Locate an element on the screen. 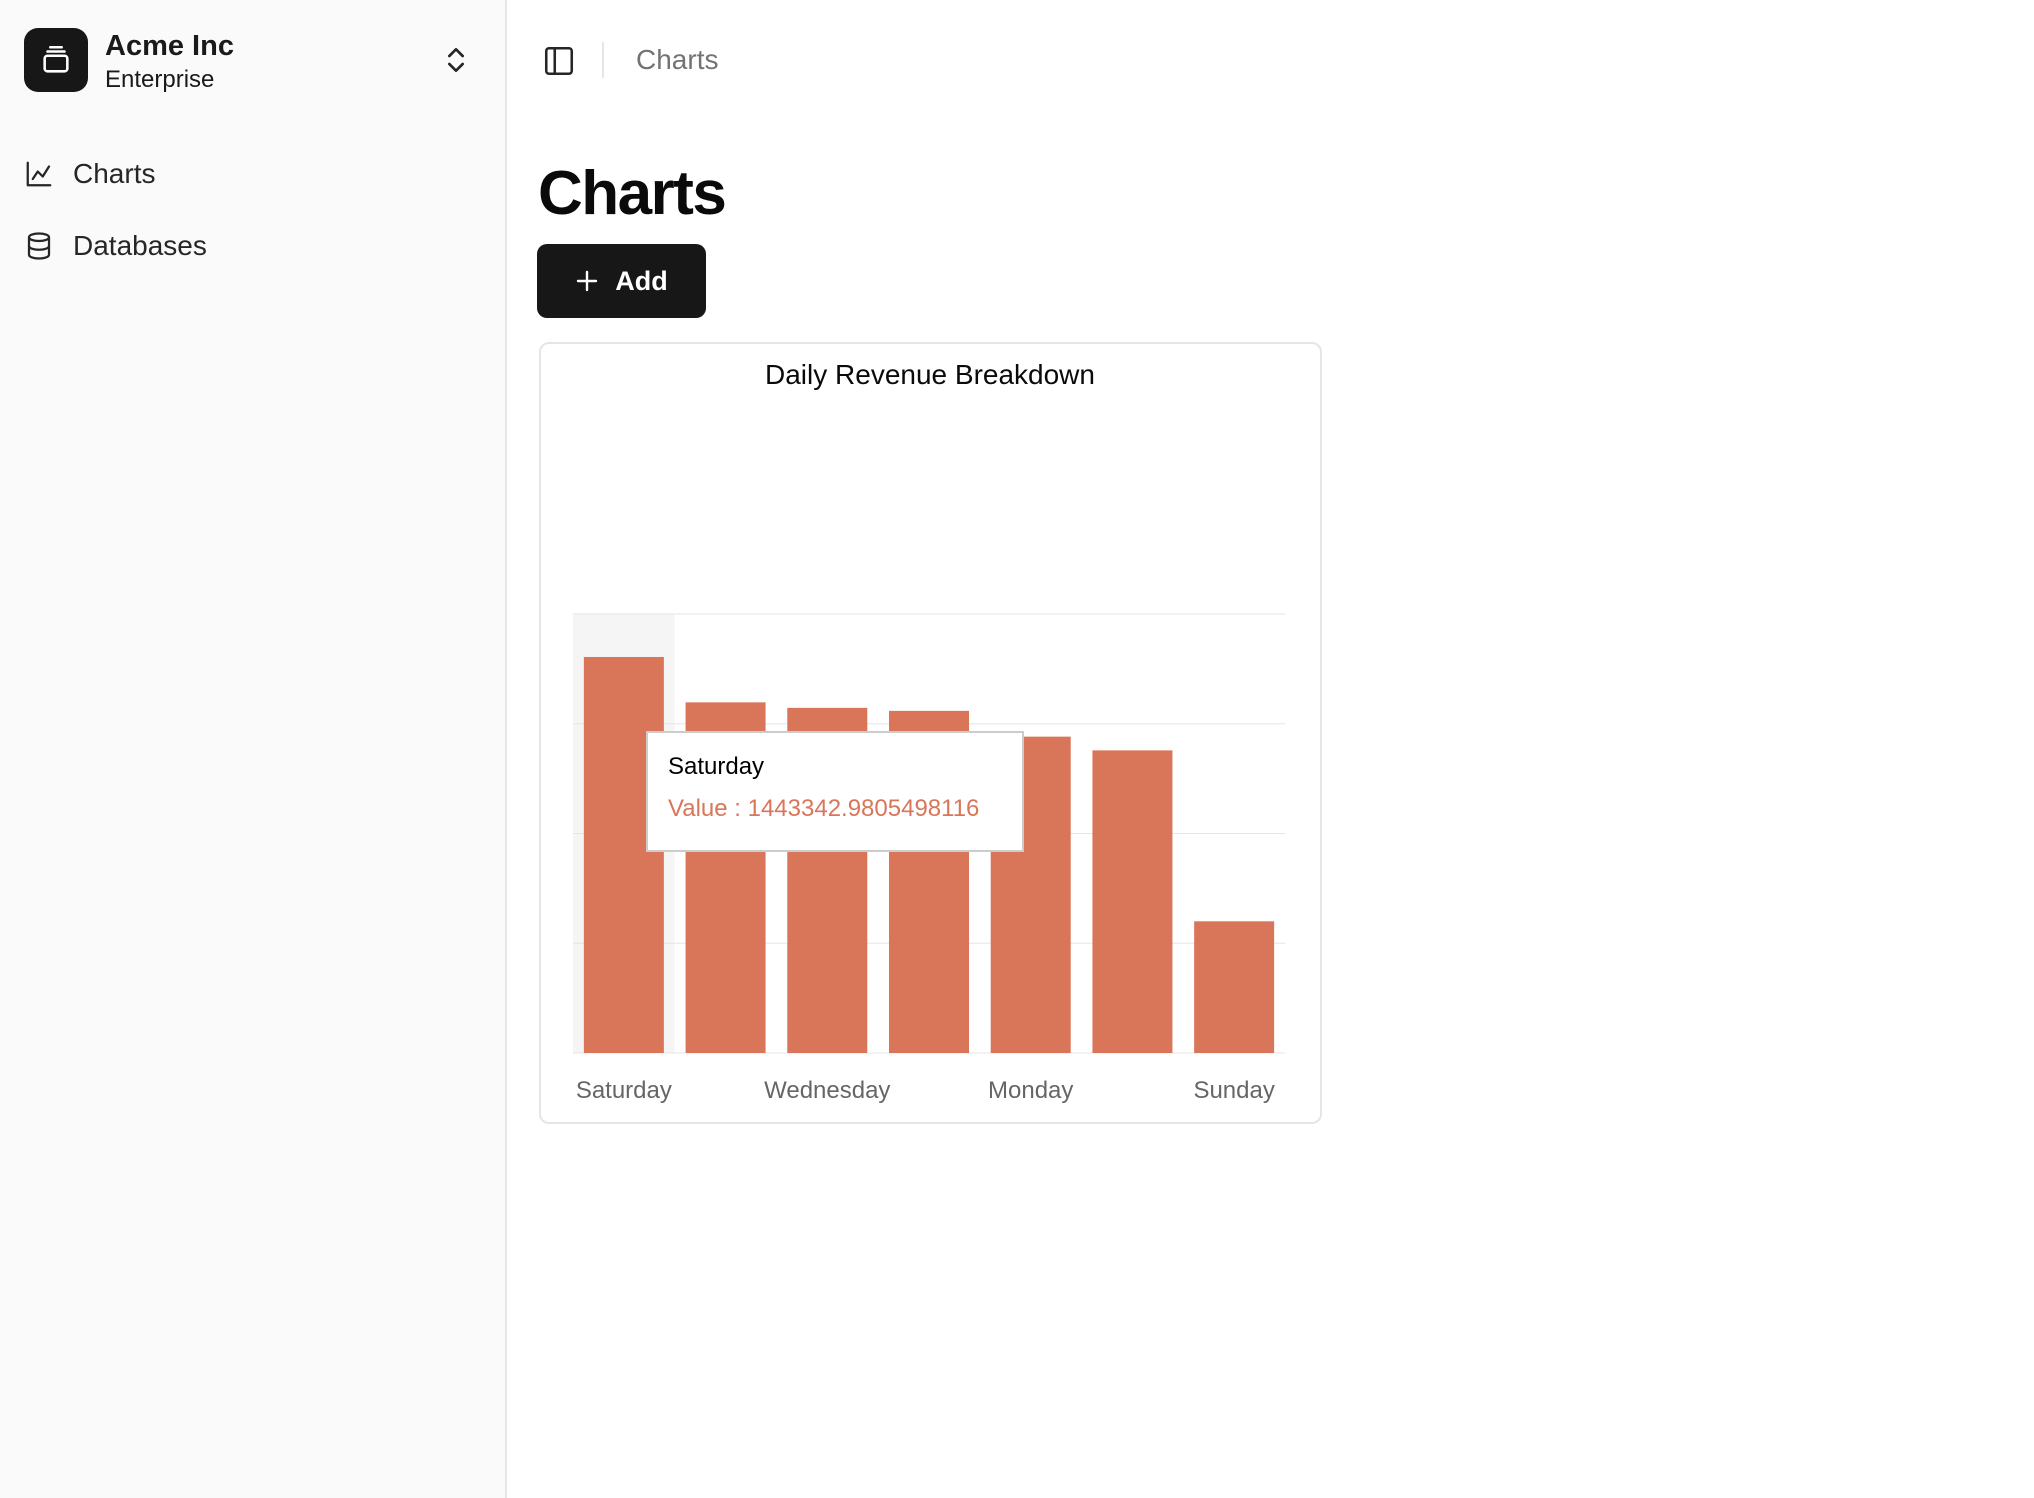 This screenshot has height=1498, width=2034. sidebar-item-label: Databases is located at coordinates (140, 245).